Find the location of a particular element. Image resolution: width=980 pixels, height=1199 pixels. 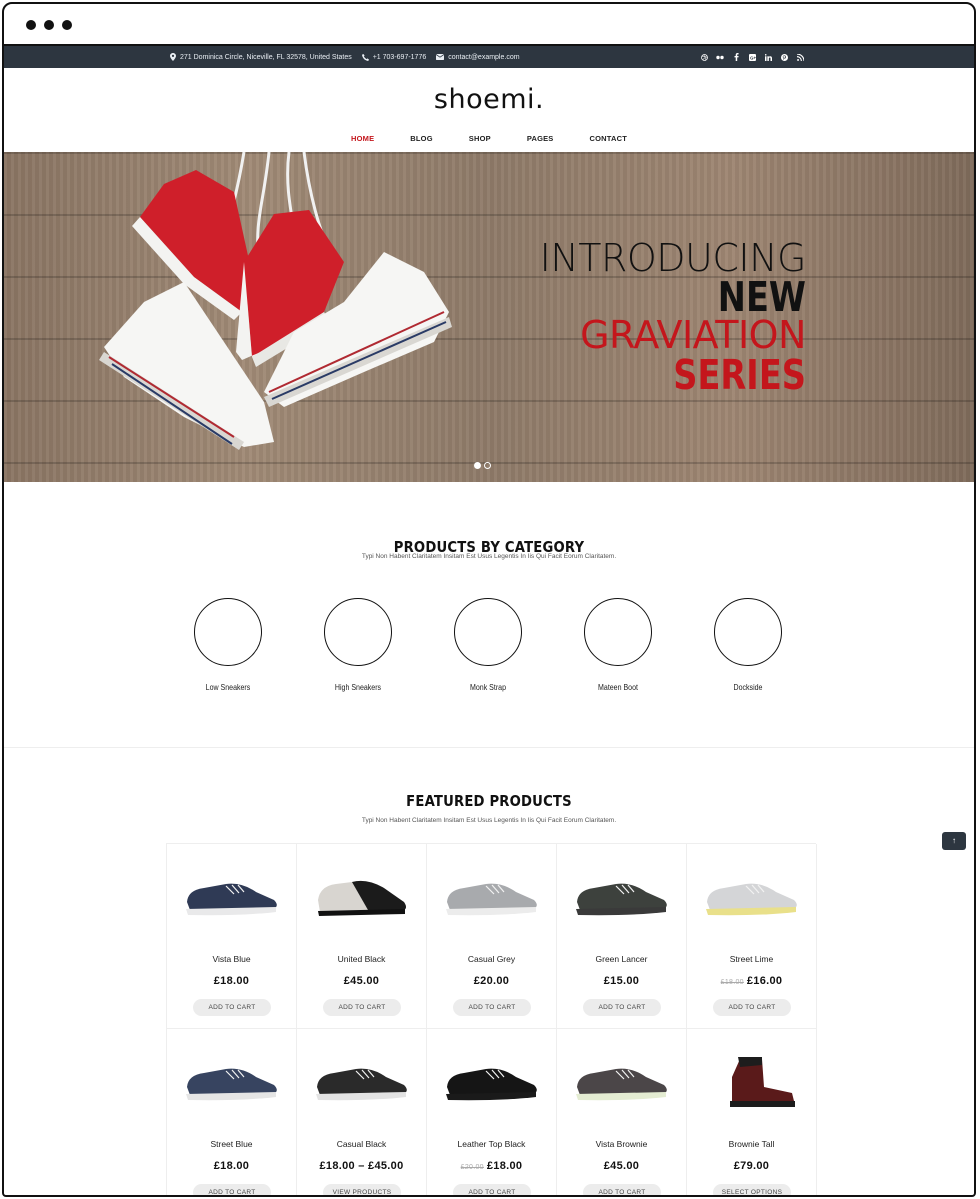

slider-pagination is located at coordinates (482, 465).